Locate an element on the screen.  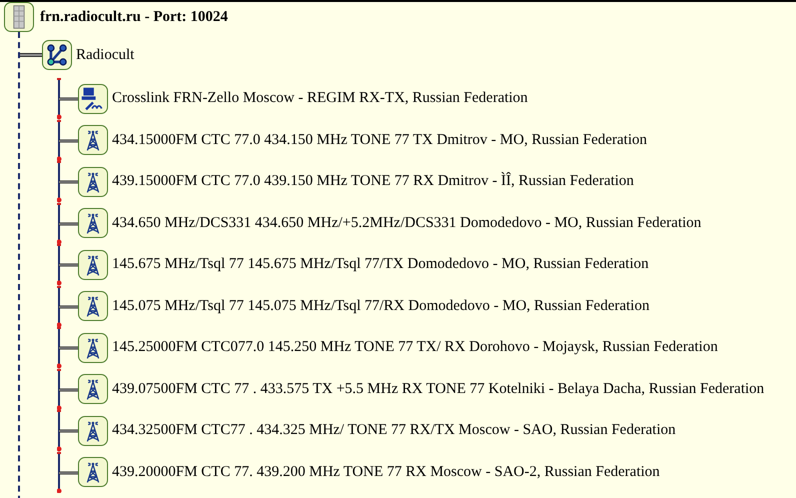
tree-node-label: 434.15000FM CTC 77.0 434.150 MHz TONE 77 TX Dmitrov - MO, Russian Federation is located at coordinates (379, 140).